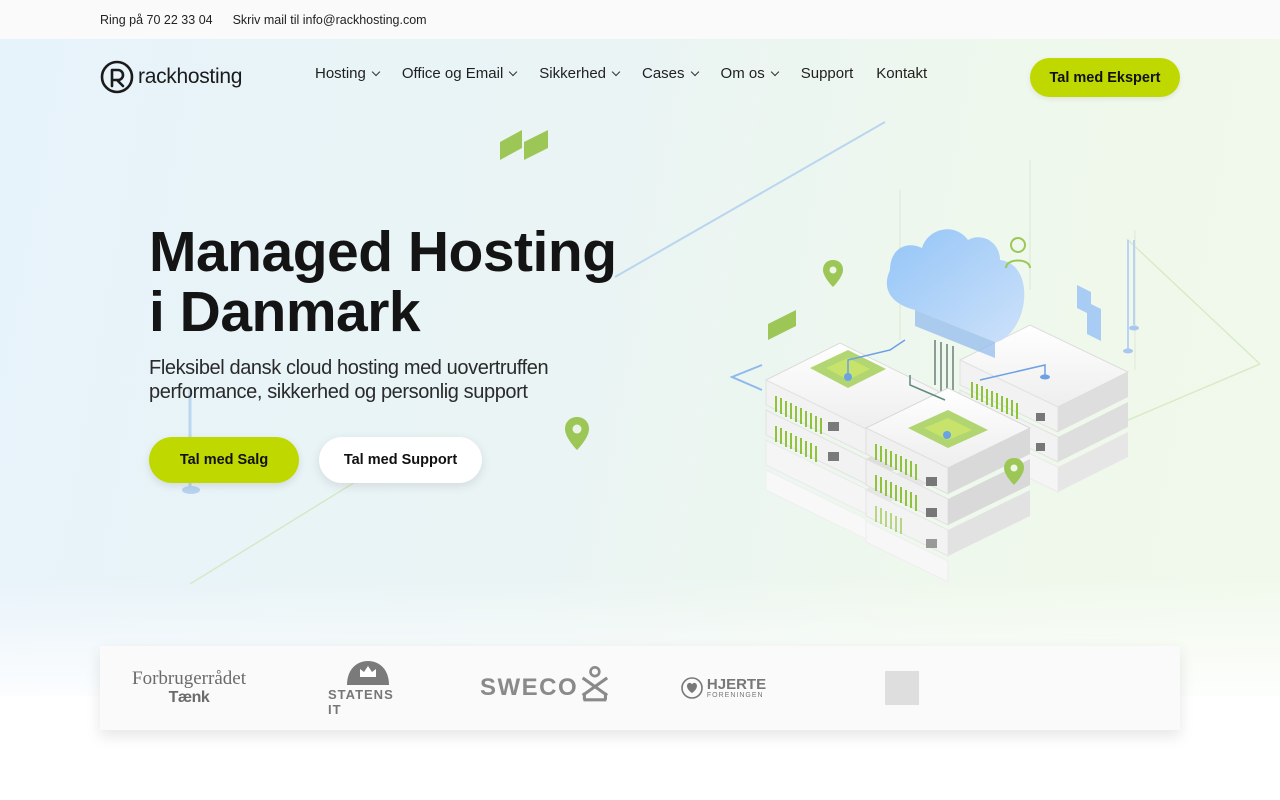  Describe the element at coordinates (330, 20) in the screenshot. I see `email-link: Skriv mail til info@rackhosting.com` at that location.